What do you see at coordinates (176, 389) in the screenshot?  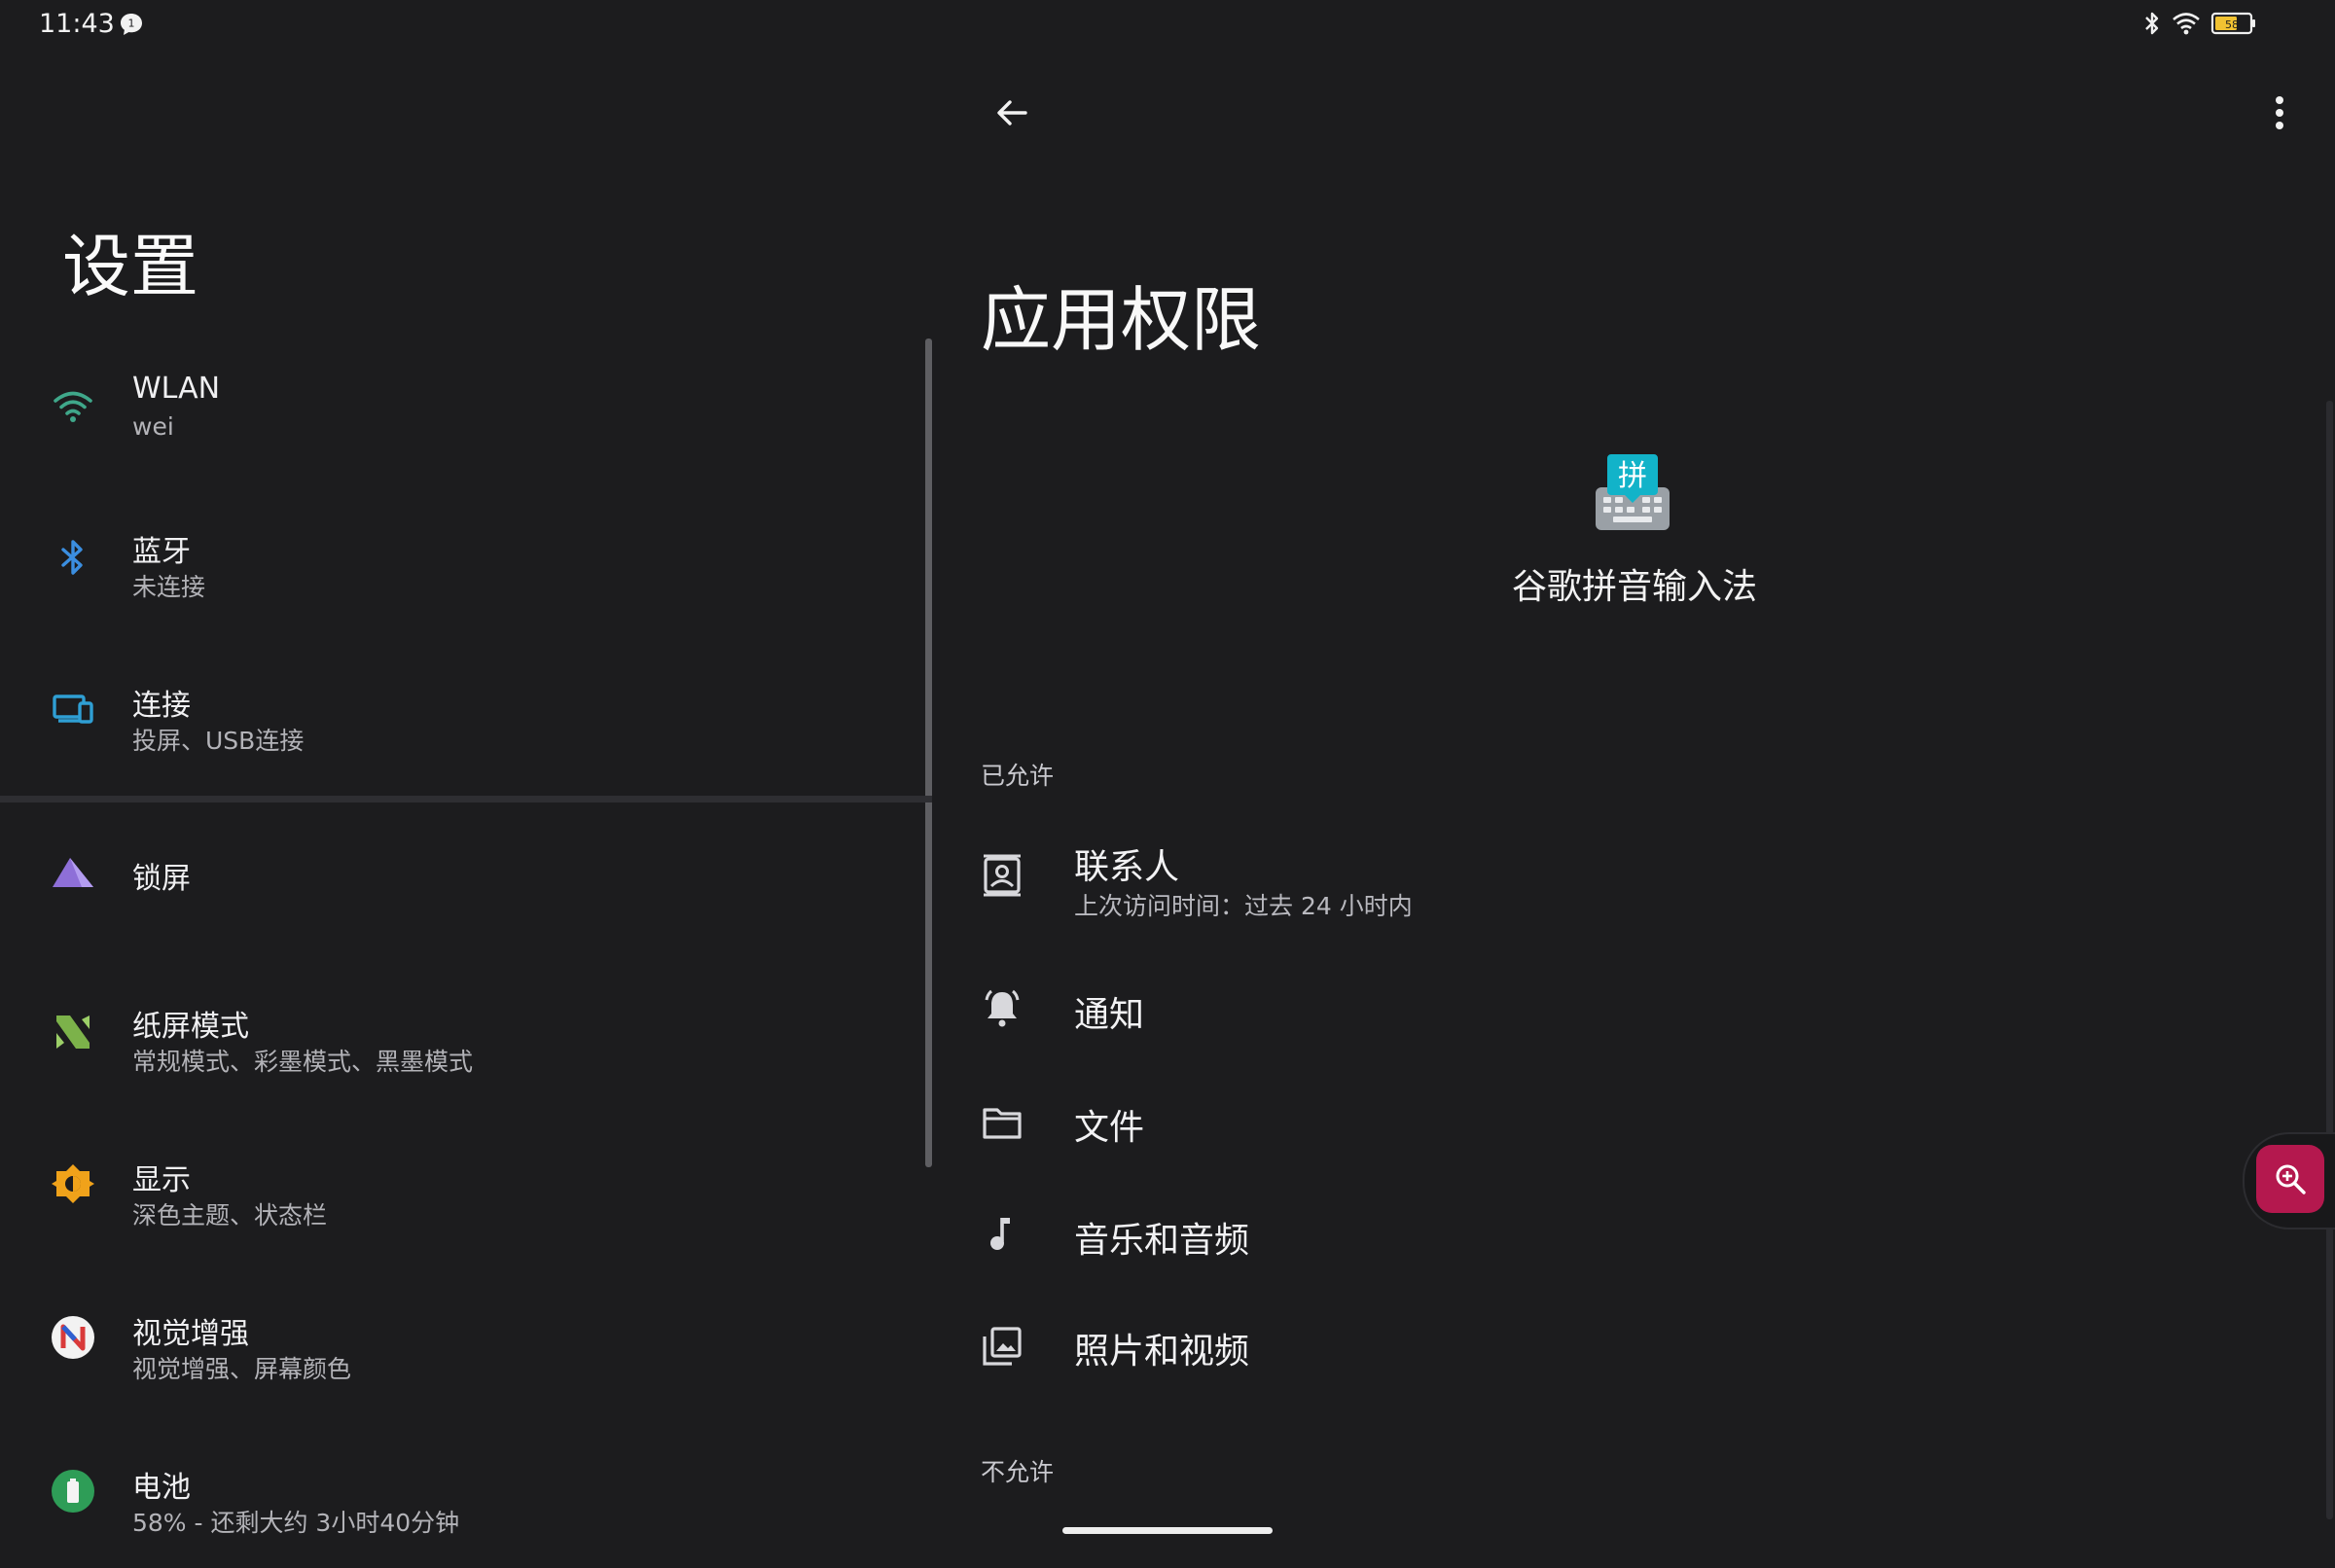 I see `settings-item-title: WLAN` at bounding box center [176, 389].